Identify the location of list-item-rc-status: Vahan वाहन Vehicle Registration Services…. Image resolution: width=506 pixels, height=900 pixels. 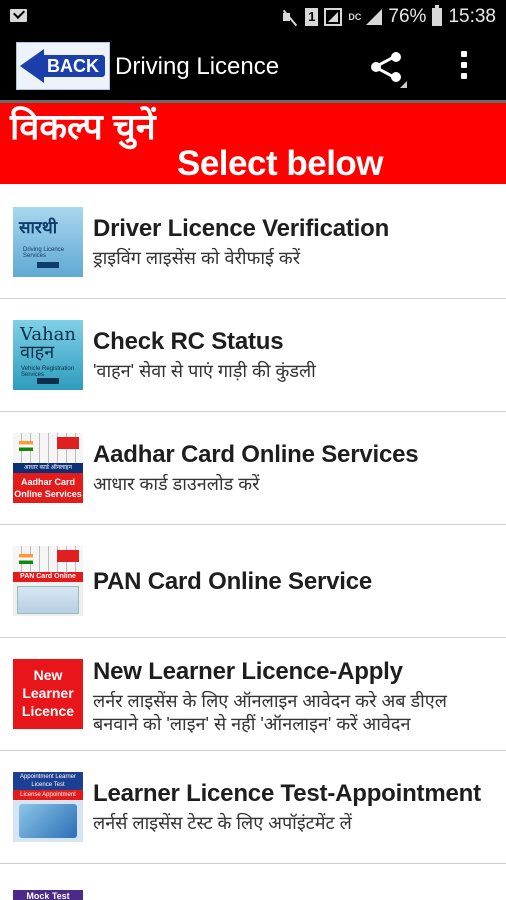
(253, 355).